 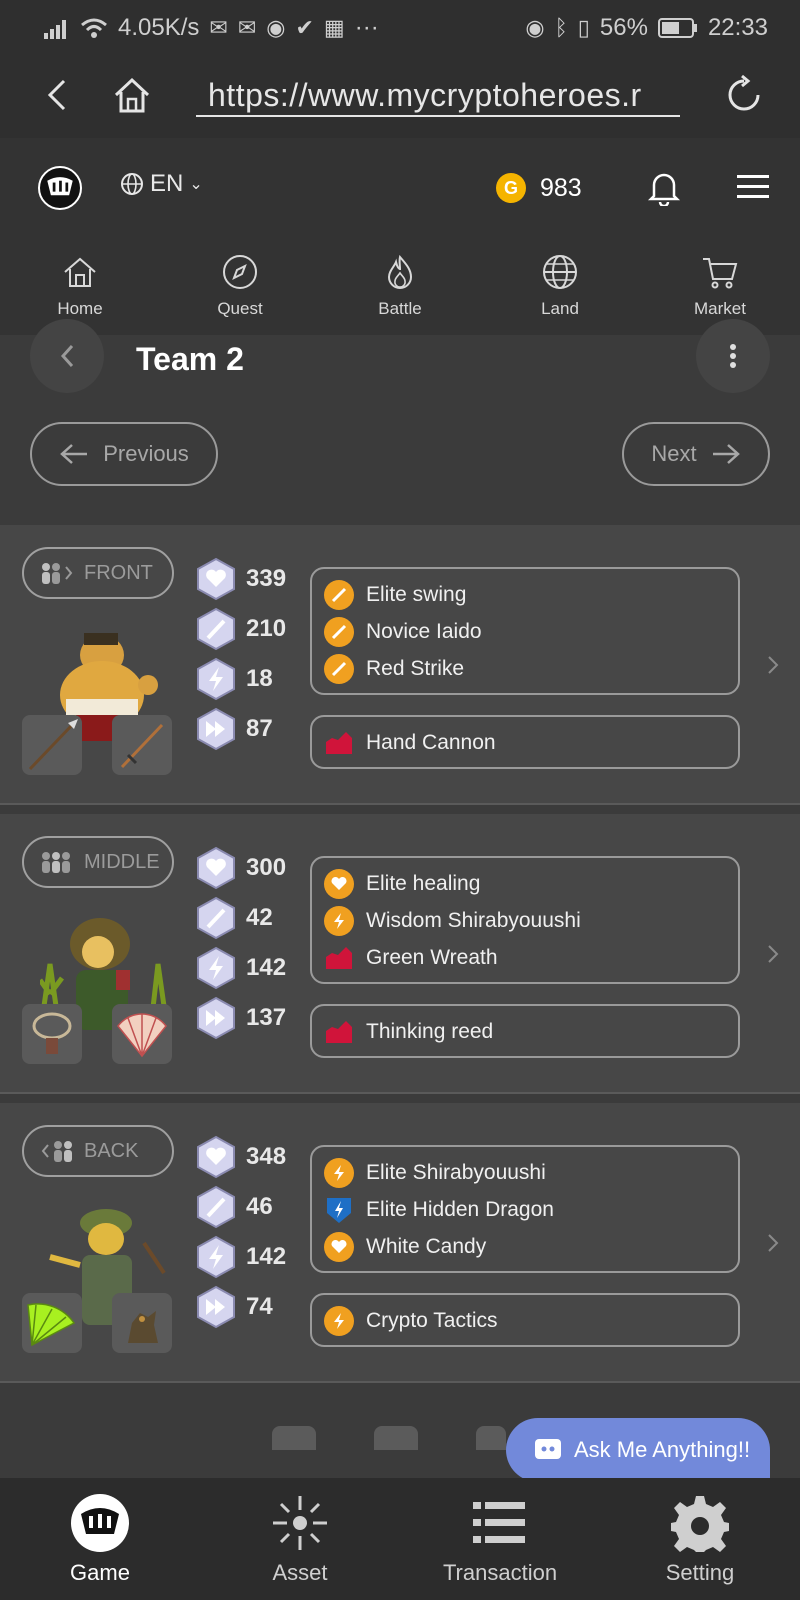 What do you see at coordinates (662, 1449) in the screenshot?
I see `ama-label: Ask Me Anything!!` at bounding box center [662, 1449].